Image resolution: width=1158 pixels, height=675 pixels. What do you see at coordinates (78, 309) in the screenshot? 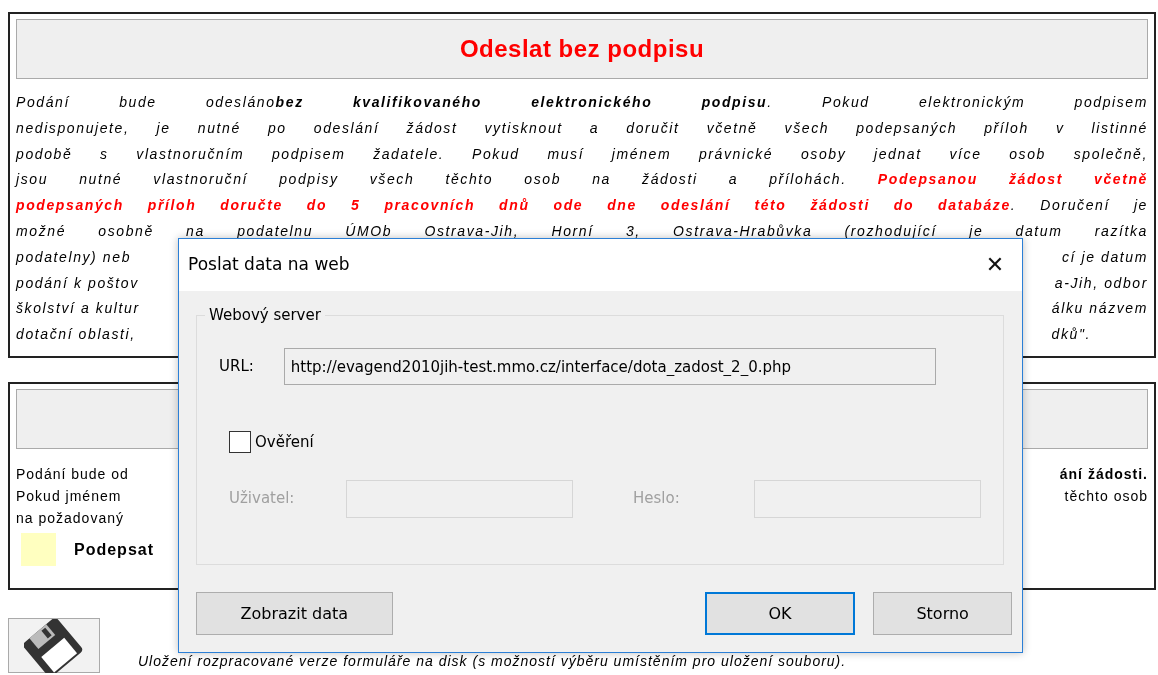
I see `paragraph-line-fragment: školství a kultur` at bounding box center [78, 309].